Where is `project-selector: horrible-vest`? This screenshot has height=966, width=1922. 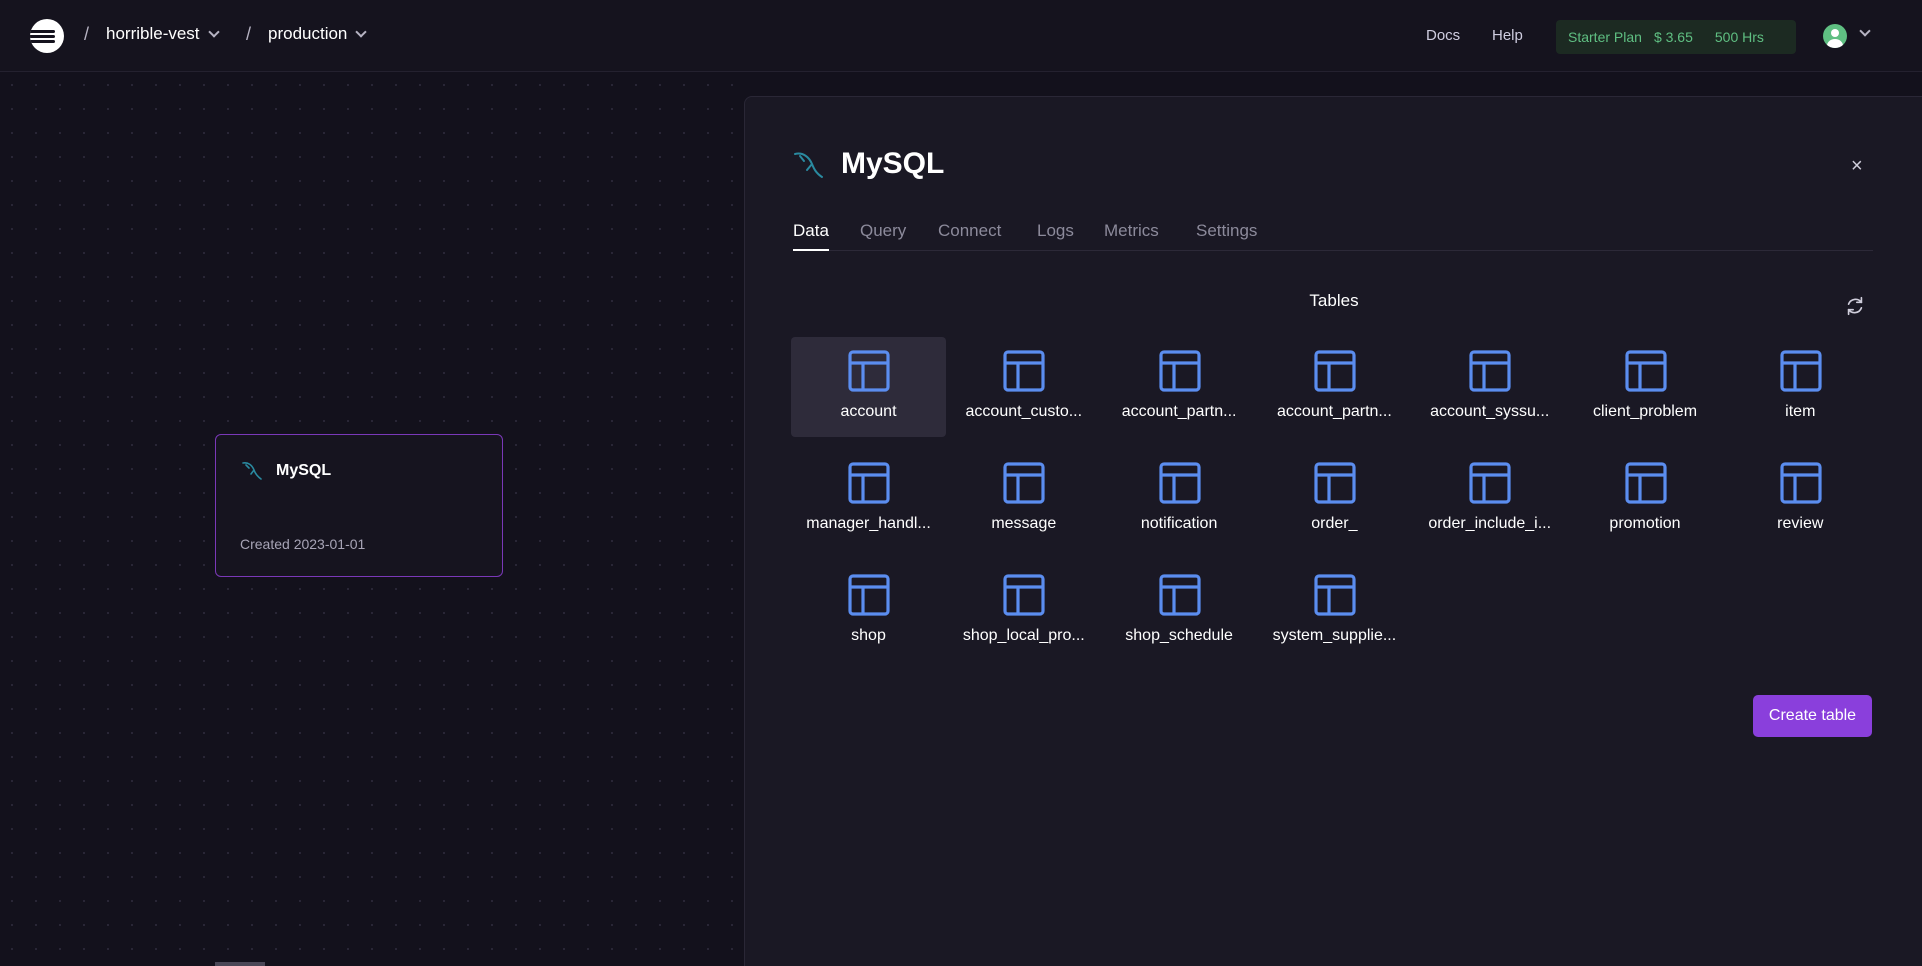 project-selector: horrible-vest is located at coordinates (163, 34).